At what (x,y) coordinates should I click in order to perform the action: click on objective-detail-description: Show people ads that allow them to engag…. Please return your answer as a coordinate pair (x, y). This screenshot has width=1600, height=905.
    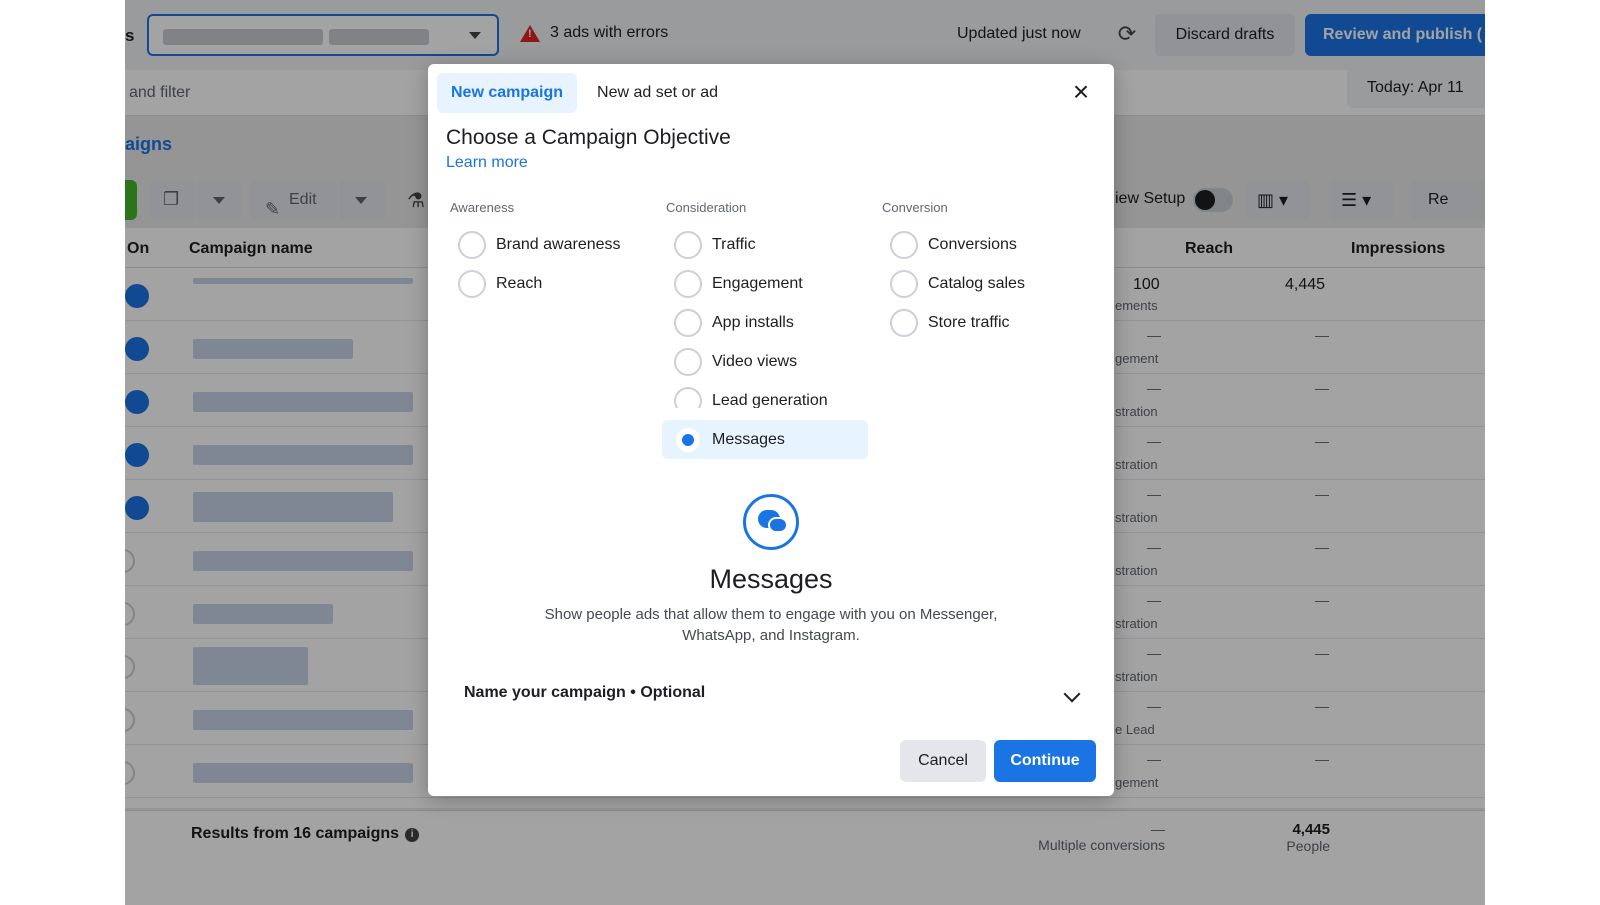
    Looking at the image, I should click on (771, 625).